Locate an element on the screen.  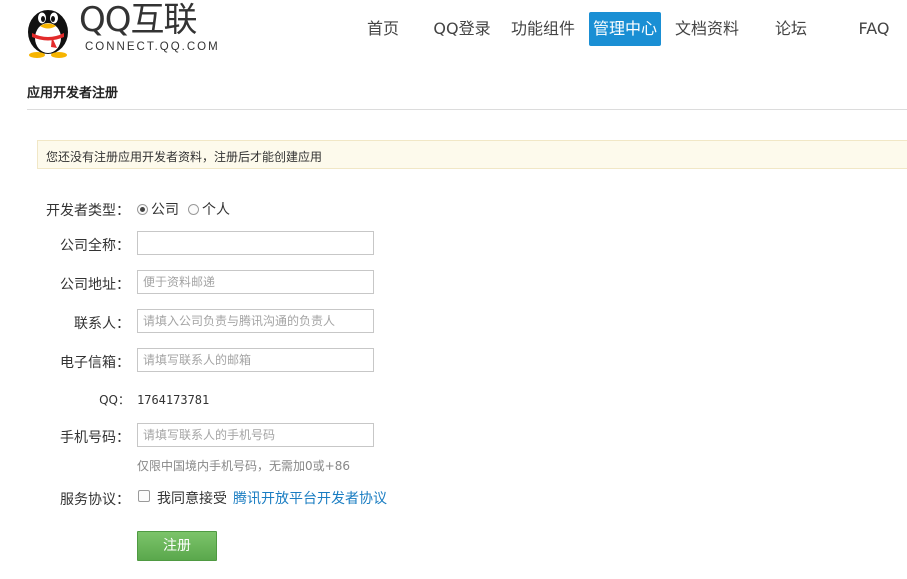
dev-type-label: 开发者类型： is located at coordinates (88, 211).